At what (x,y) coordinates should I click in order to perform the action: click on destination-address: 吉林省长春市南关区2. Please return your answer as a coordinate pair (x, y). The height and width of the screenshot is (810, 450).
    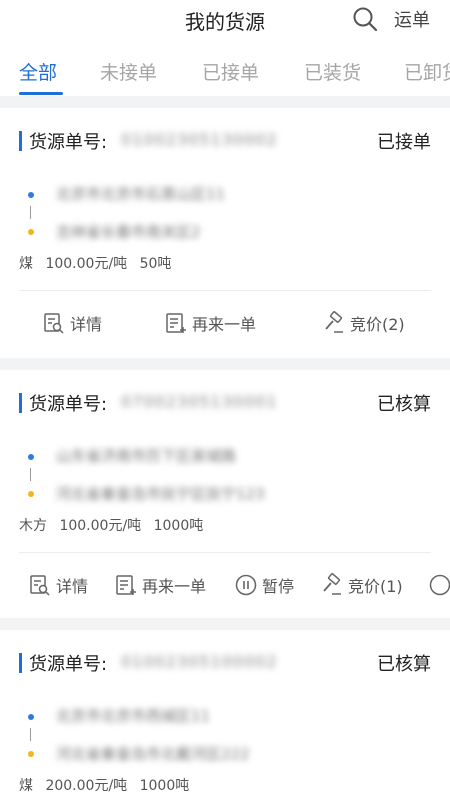
    Looking at the image, I should click on (128, 232).